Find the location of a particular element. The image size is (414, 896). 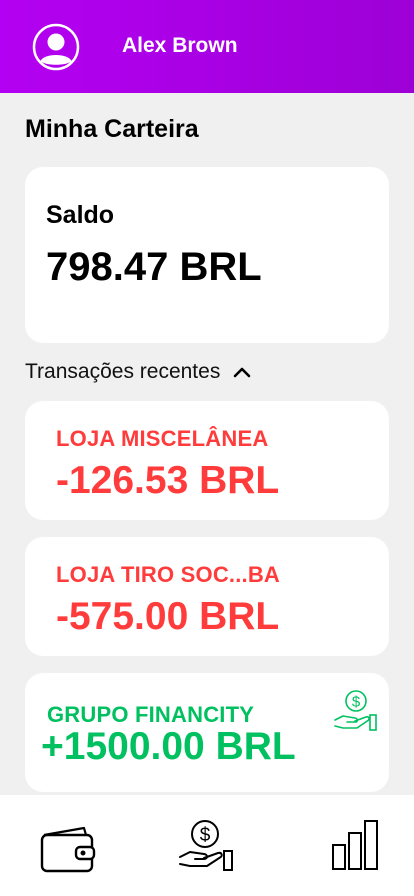

transaction-amount: -126.53 BRL is located at coordinates (168, 480).